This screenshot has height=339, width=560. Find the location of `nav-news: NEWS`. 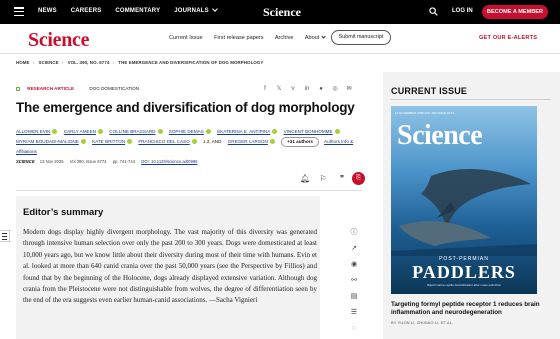

nav-news: NEWS is located at coordinates (47, 11).